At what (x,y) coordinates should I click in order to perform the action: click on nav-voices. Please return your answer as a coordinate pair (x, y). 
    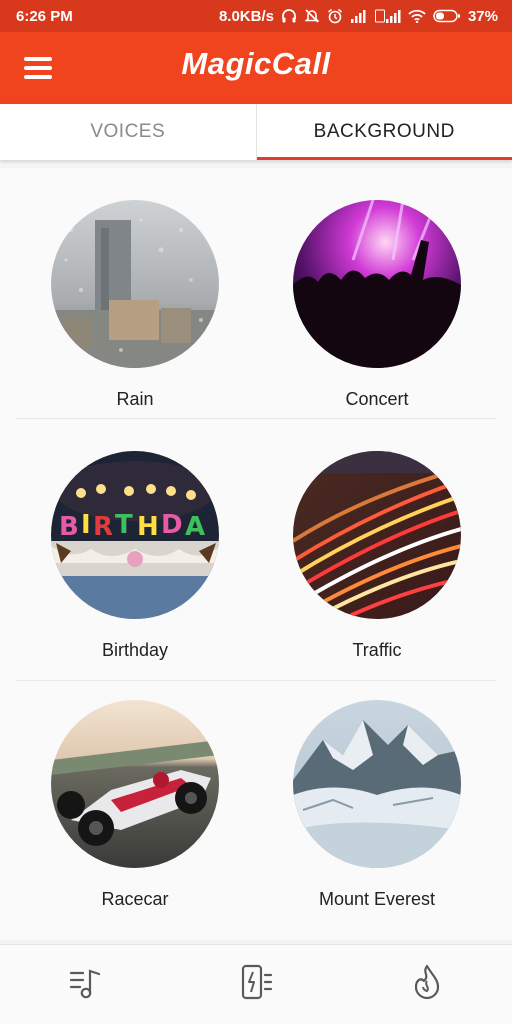
    Looking at the image, I should click on (85, 984).